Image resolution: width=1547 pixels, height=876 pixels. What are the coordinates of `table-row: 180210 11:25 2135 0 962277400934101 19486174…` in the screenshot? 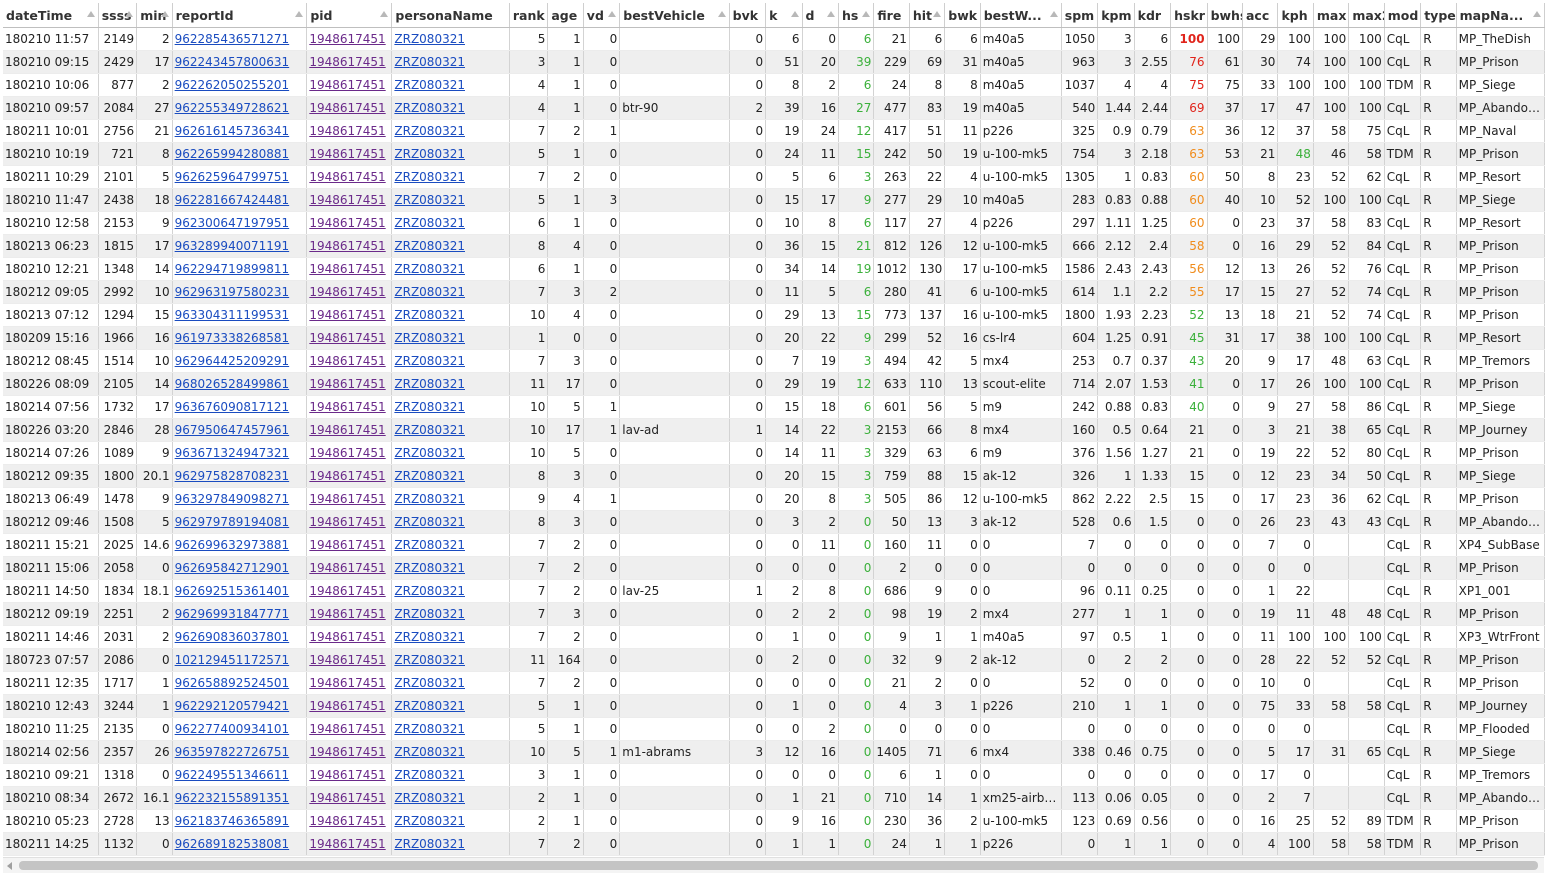 It's located at (774, 729).